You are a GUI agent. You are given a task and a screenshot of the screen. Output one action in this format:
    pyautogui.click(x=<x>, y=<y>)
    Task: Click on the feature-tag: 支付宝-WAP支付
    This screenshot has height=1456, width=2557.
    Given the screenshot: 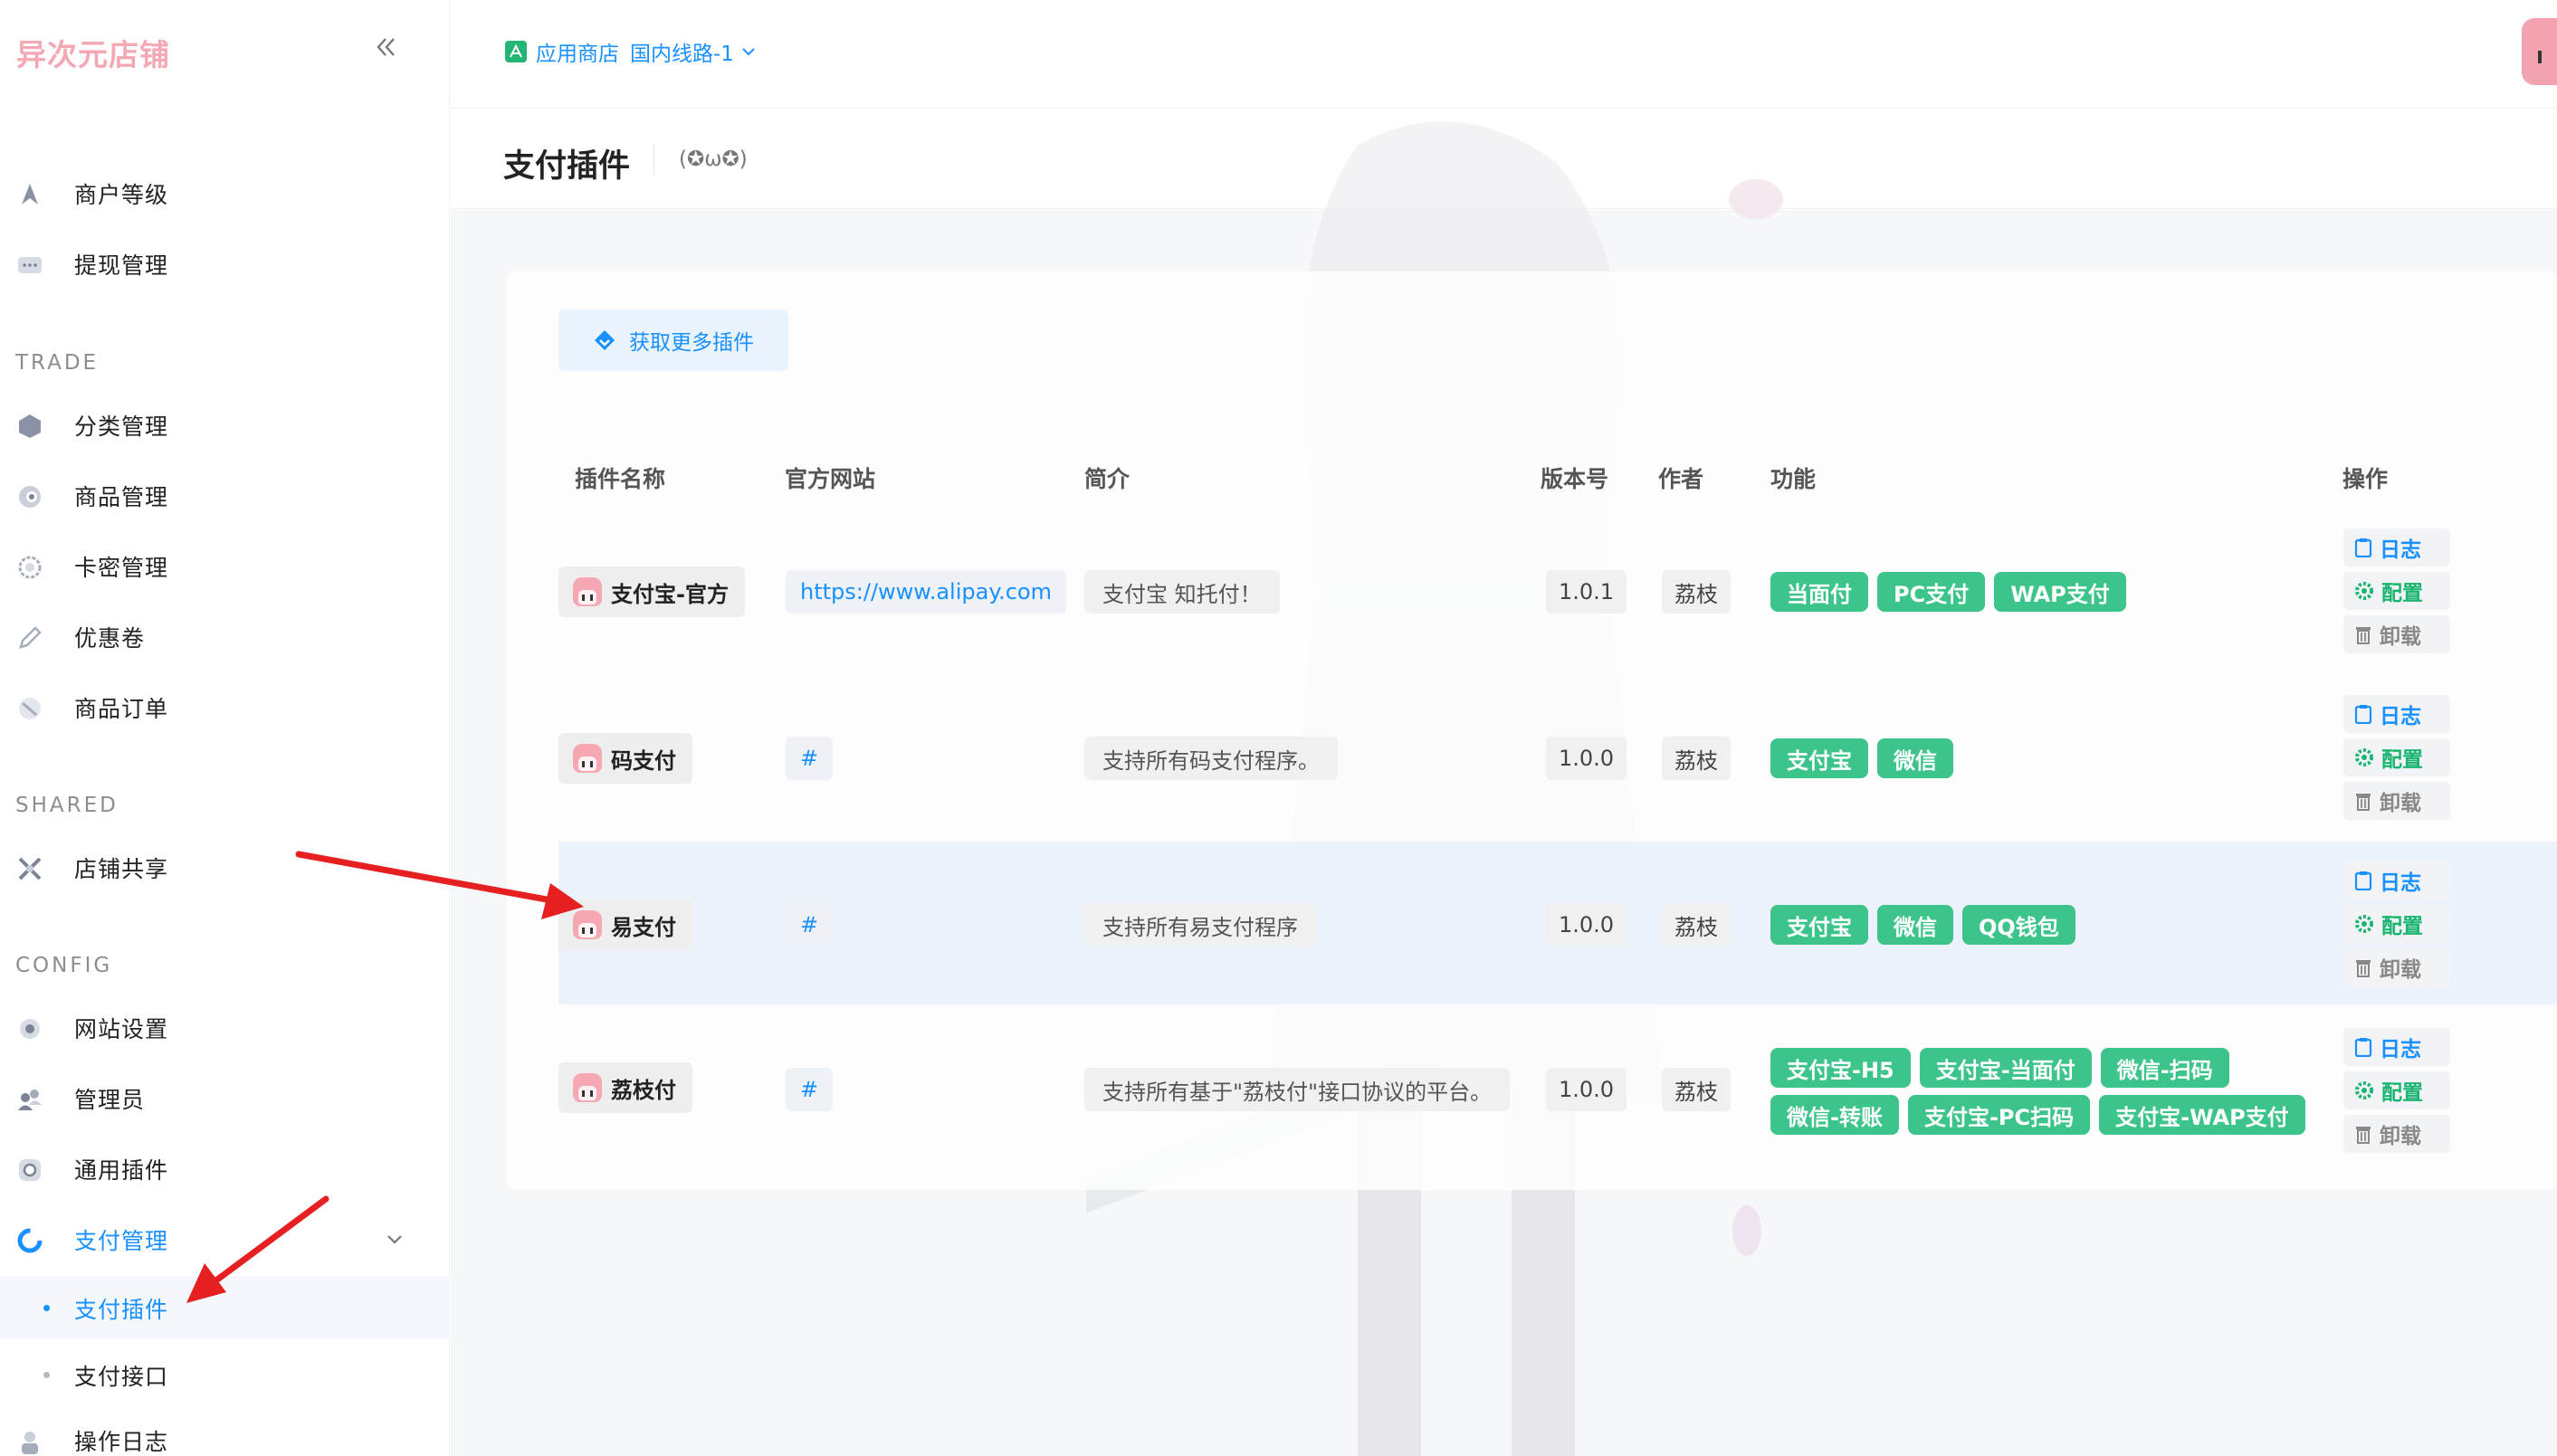 What is the action you would take?
    pyautogui.click(x=2202, y=1115)
    